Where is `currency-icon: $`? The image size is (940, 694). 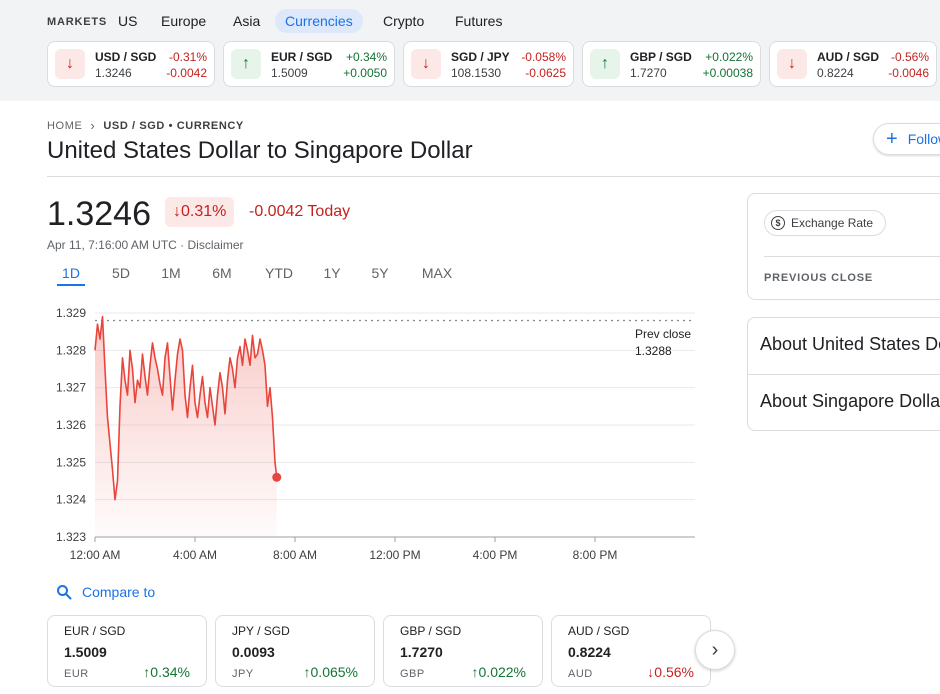 currency-icon: $ is located at coordinates (778, 223).